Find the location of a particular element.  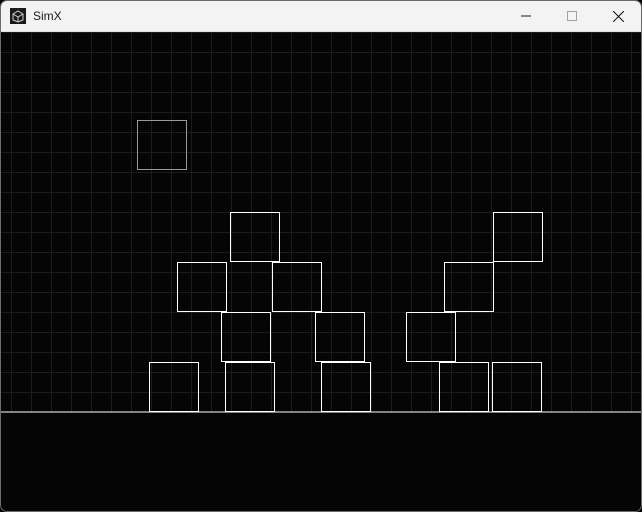

minimize-button is located at coordinates (526, 16).